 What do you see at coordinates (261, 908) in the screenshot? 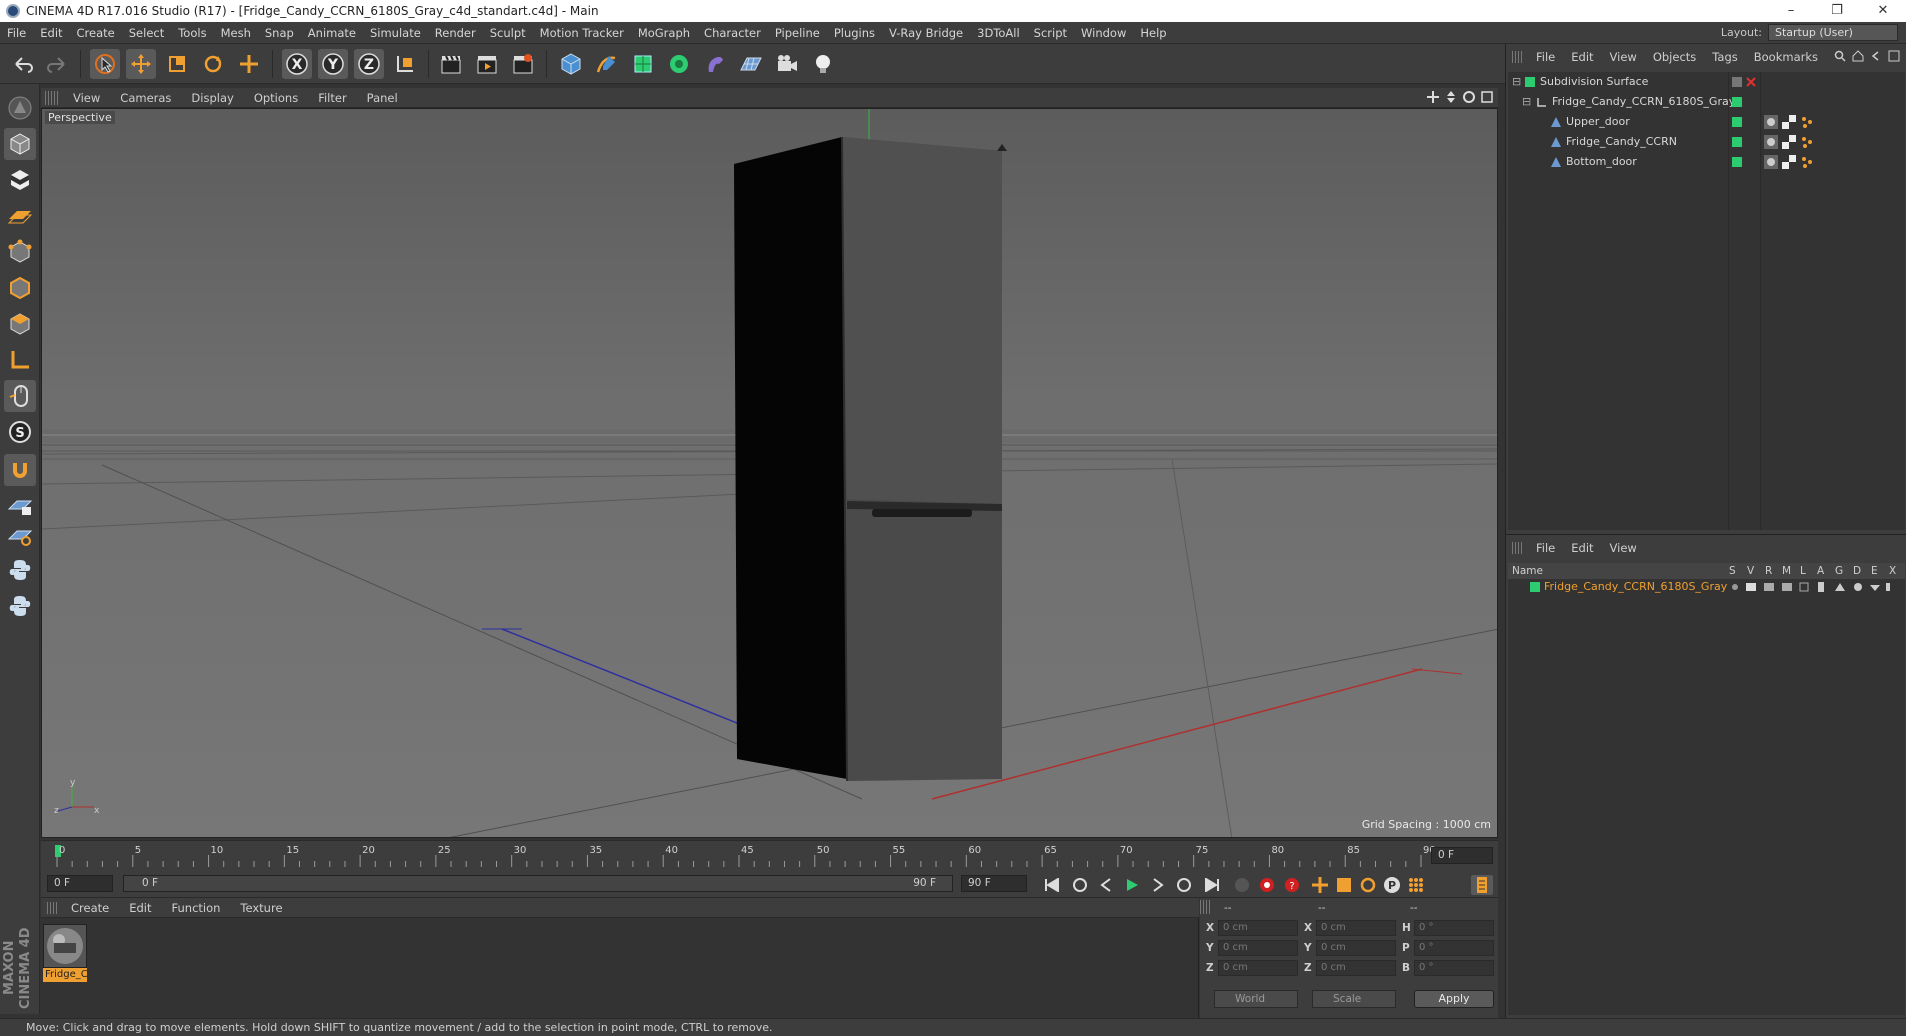
I see `material-menu-texture: Texture` at bounding box center [261, 908].